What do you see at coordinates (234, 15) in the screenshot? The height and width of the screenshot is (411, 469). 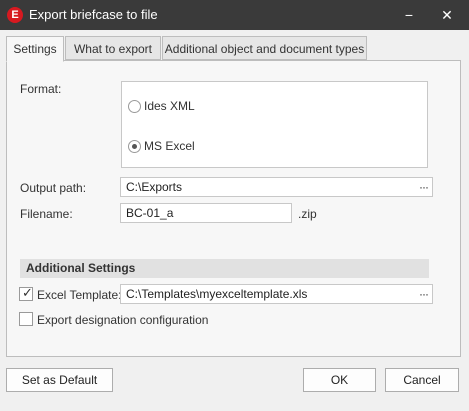 I see `title-bar: E Export briefcase to file − ✕` at bounding box center [234, 15].